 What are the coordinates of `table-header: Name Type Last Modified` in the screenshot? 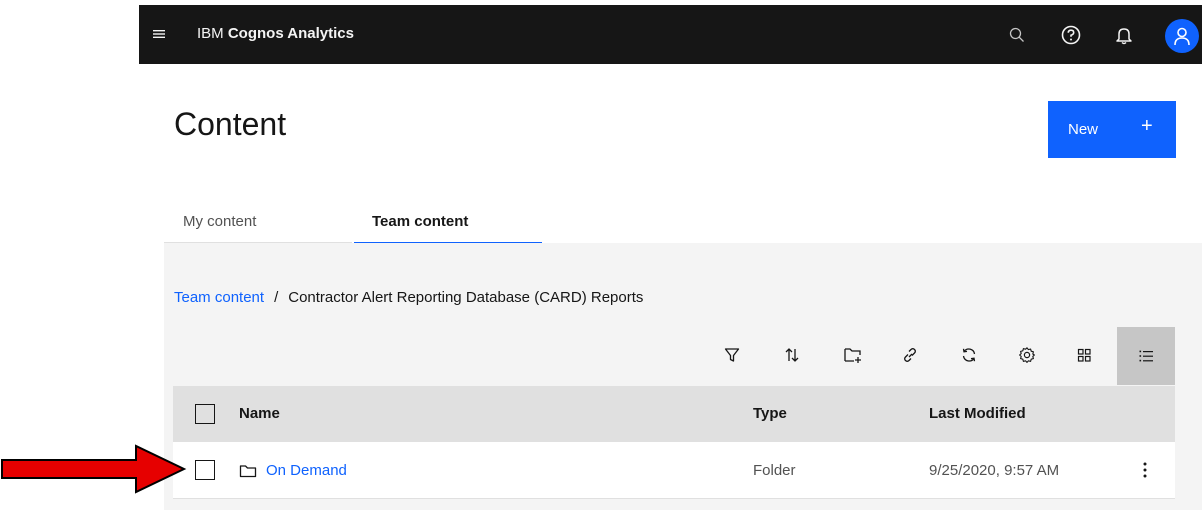 It's located at (674, 414).